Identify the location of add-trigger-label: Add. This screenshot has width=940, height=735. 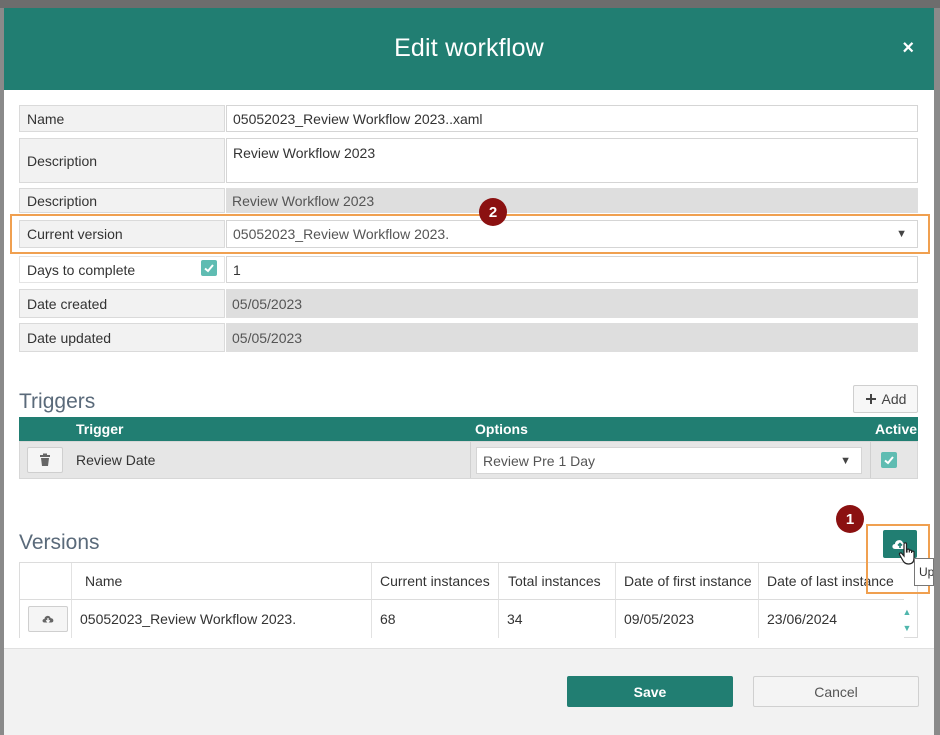
(894, 399).